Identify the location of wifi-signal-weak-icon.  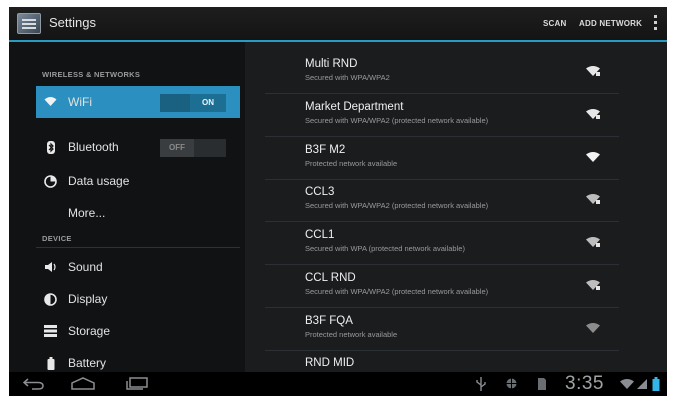
(593, 328).